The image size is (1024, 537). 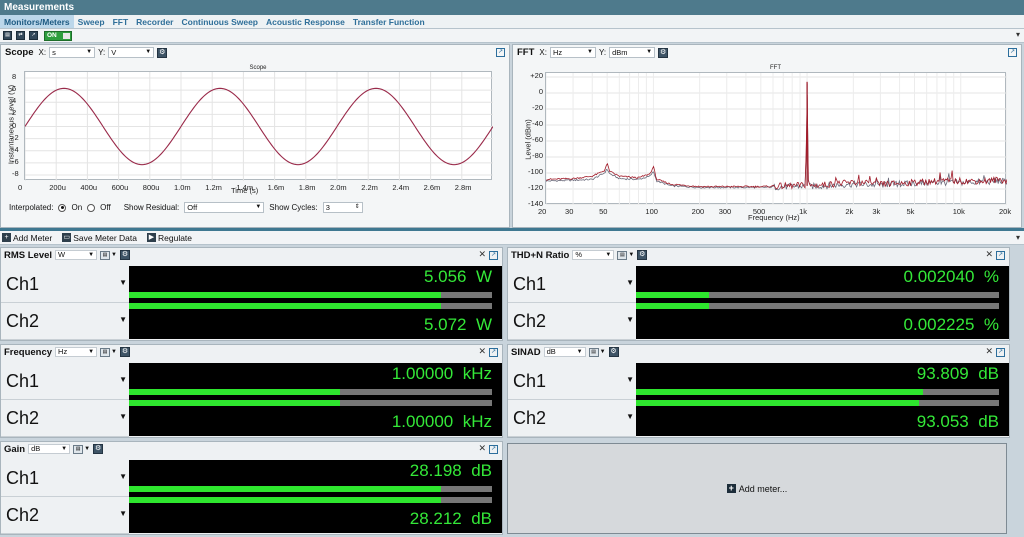 I want to click on scope-y-tick-label: 2, so click(x=14, y=113).